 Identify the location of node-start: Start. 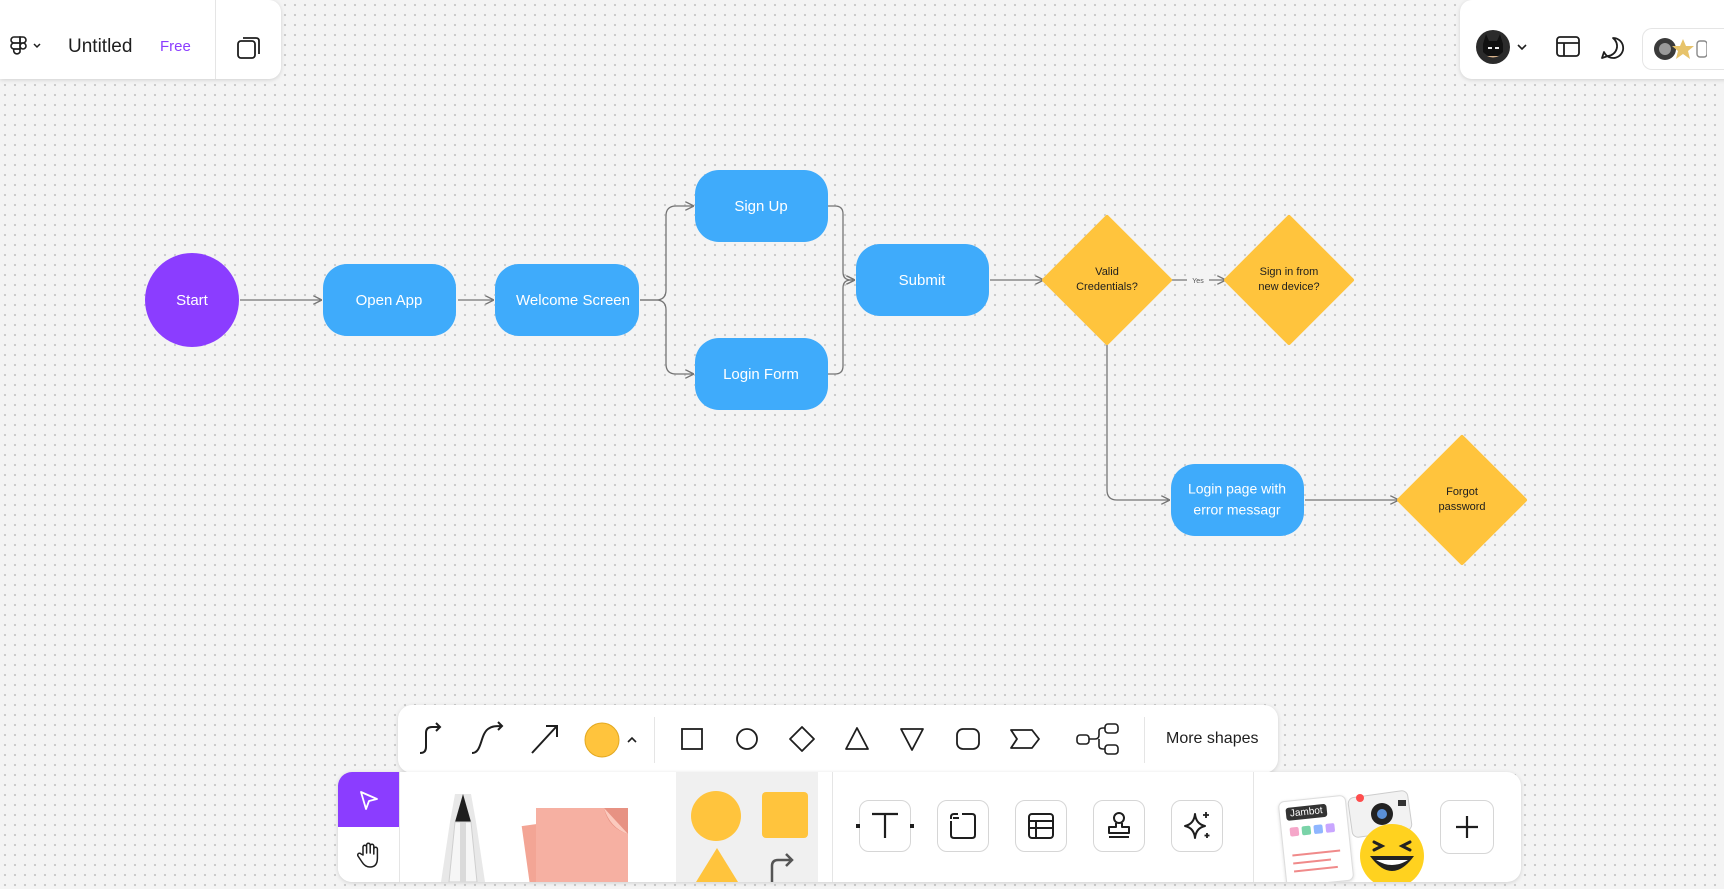
(192, 300).